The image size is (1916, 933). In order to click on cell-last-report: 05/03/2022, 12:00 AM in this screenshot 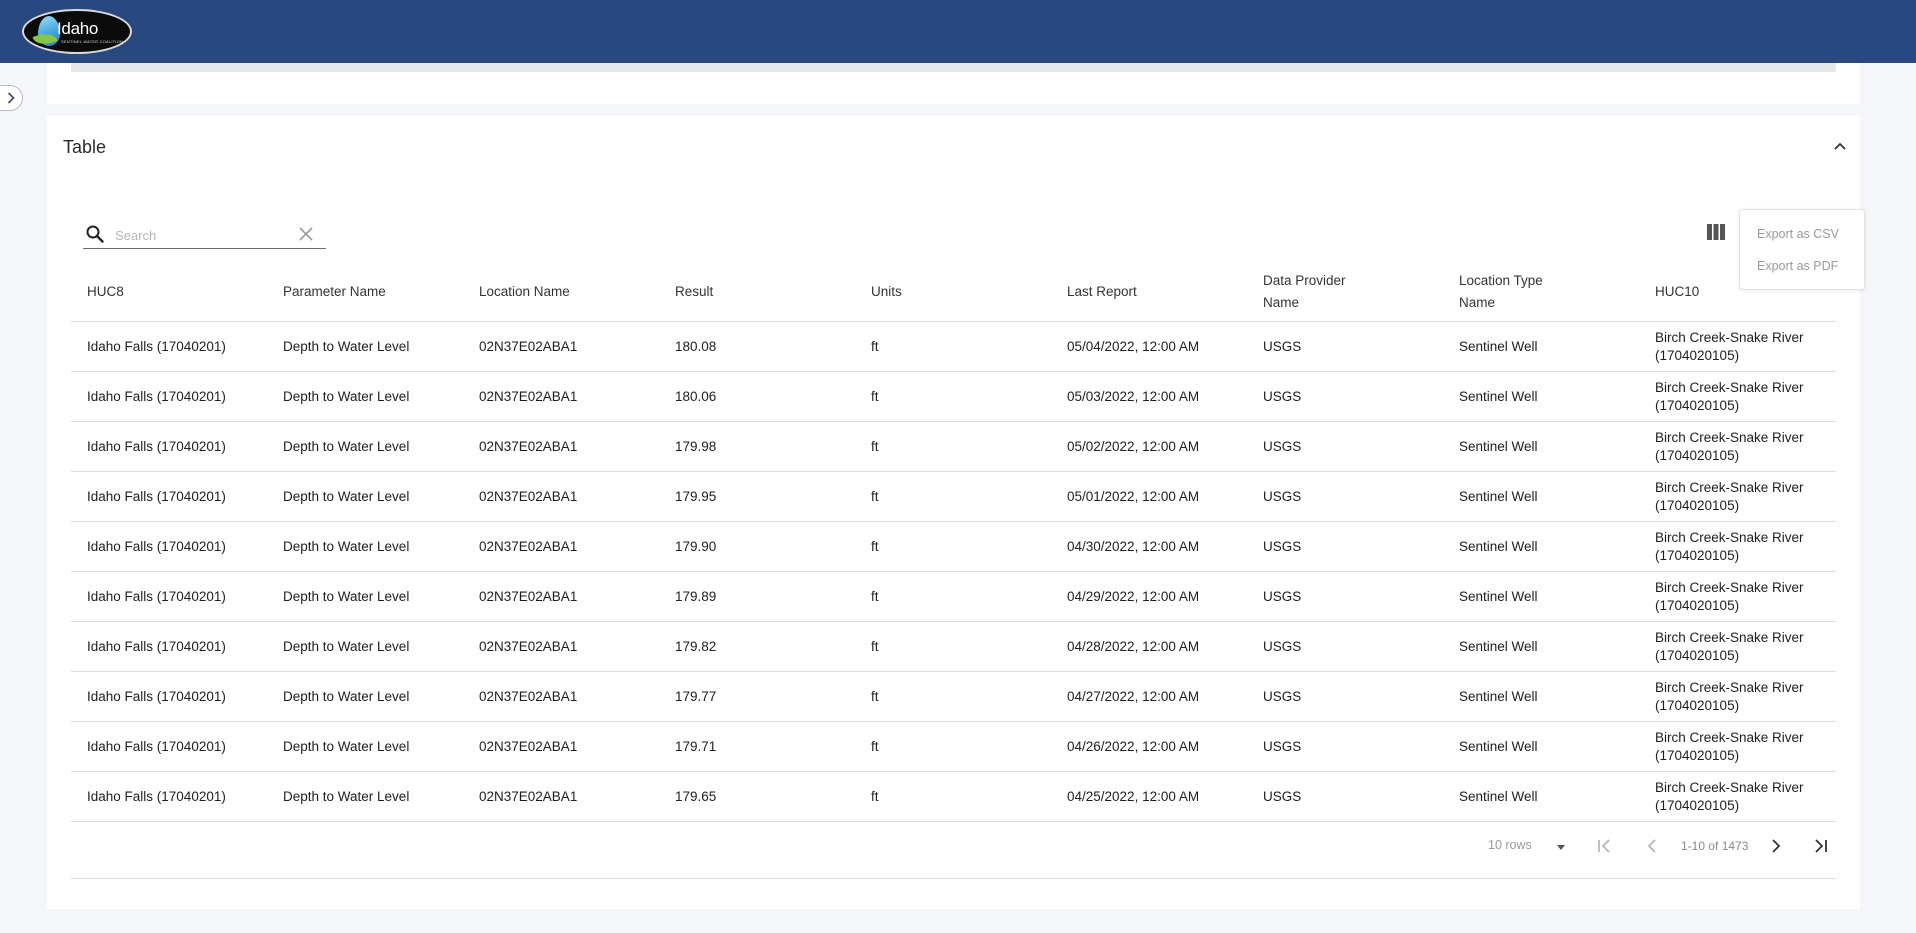, I will do `click(1133, 396)`.